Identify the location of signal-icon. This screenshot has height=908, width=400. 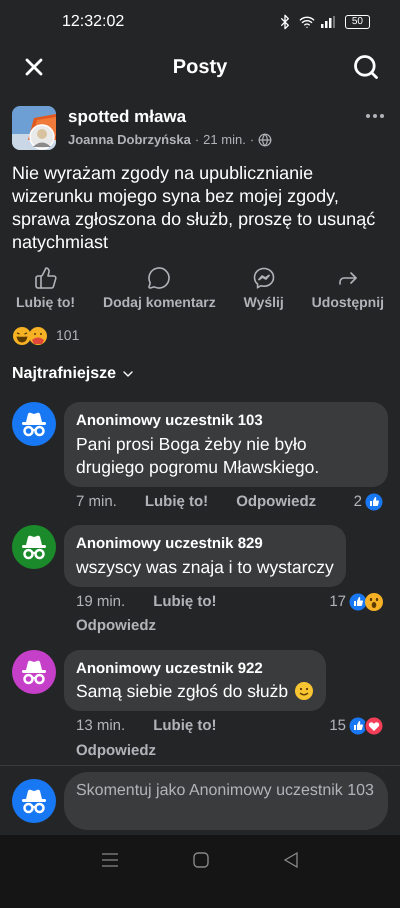
(327, 22).